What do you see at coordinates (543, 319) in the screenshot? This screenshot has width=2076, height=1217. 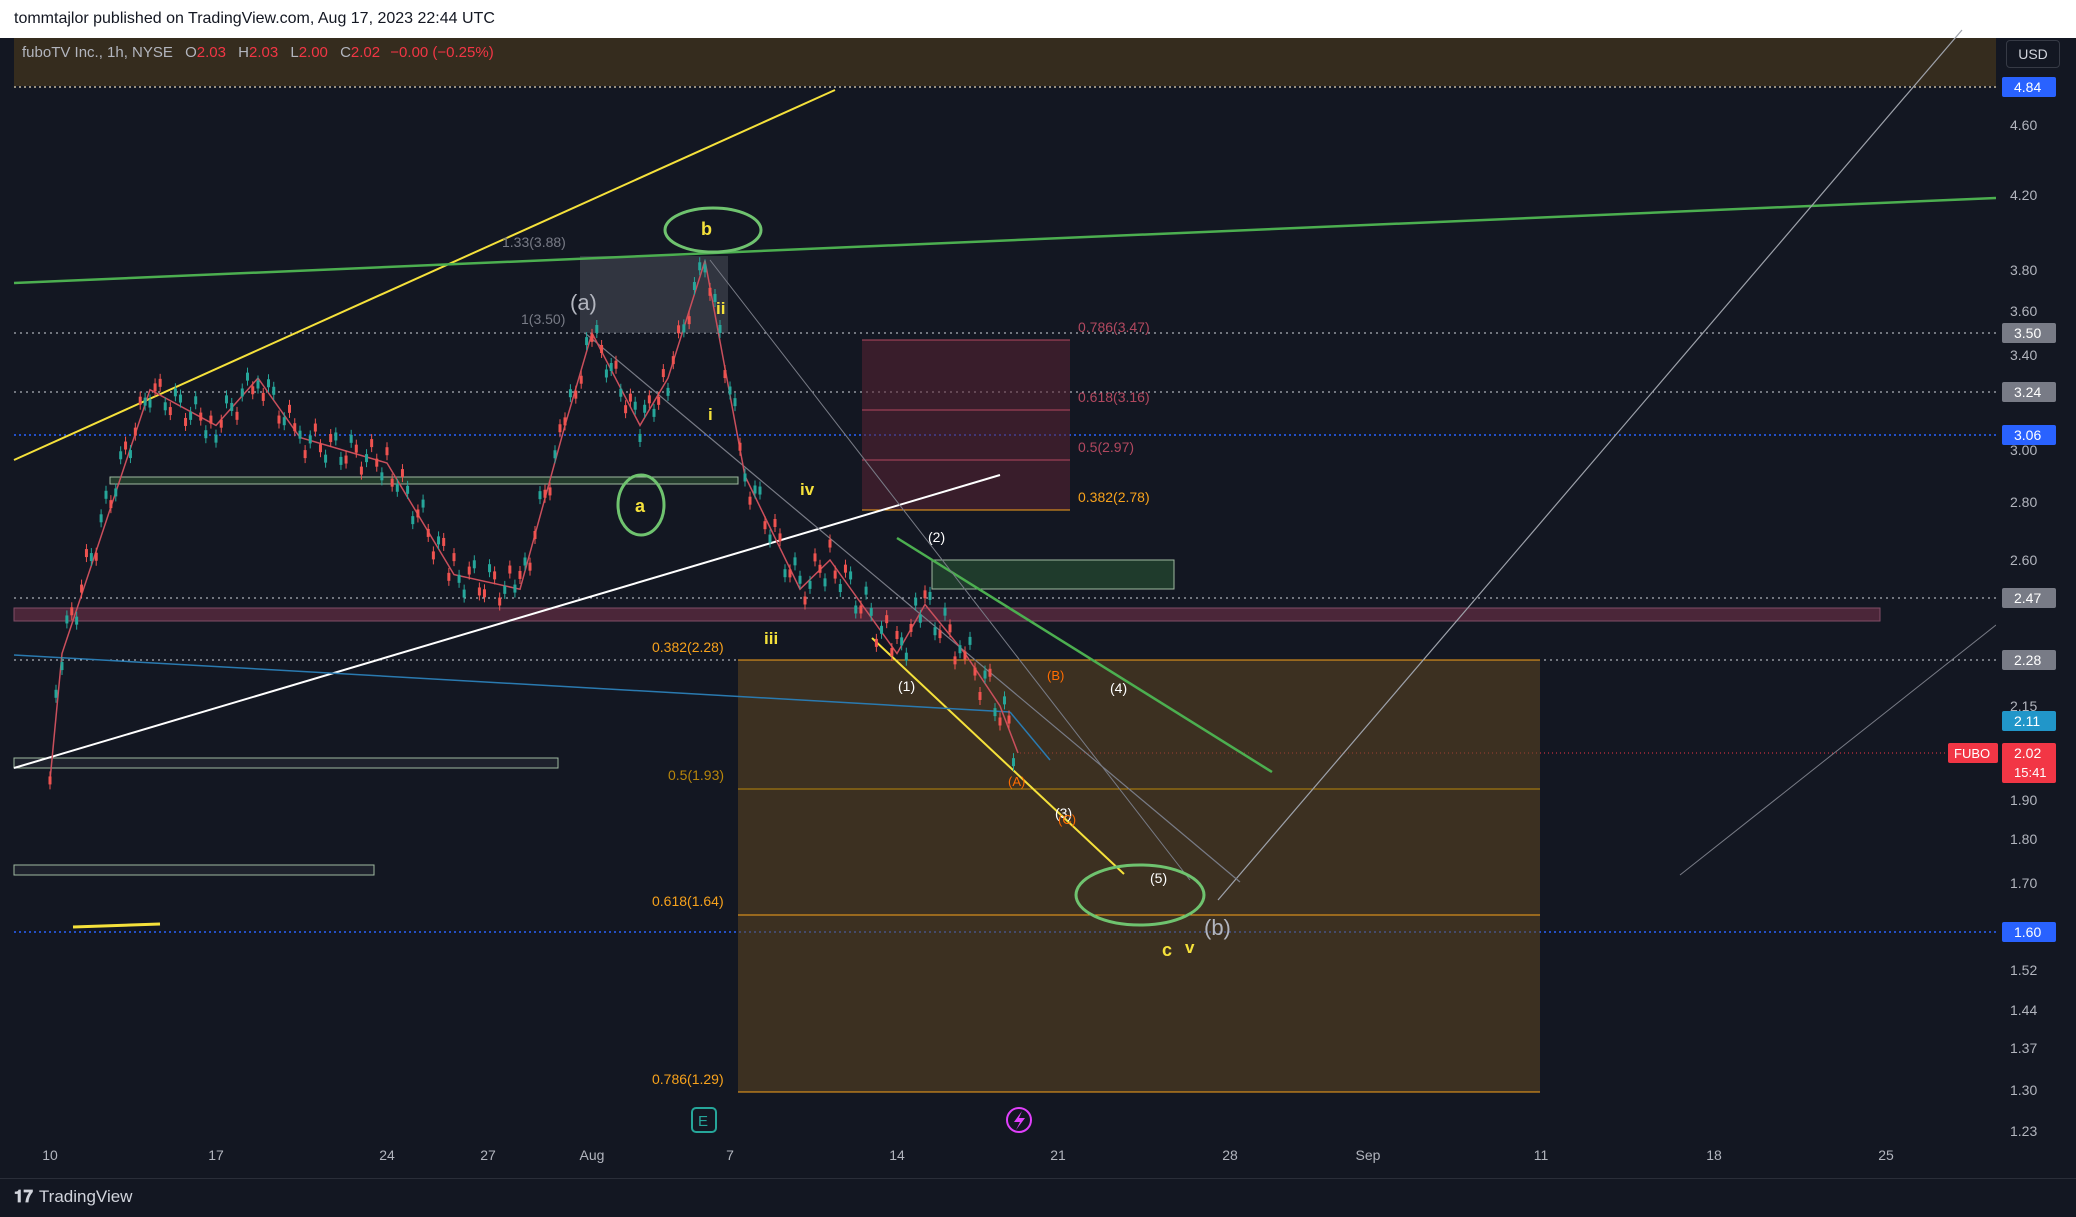 I see `fib-ext-label-1: 1(3.50)` at bounding box center [543, 319].